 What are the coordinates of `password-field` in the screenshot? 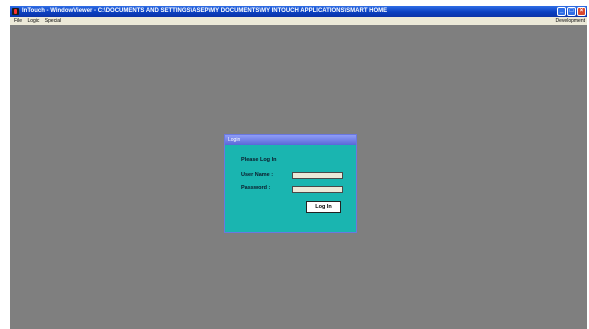 It's located at (317, 189).